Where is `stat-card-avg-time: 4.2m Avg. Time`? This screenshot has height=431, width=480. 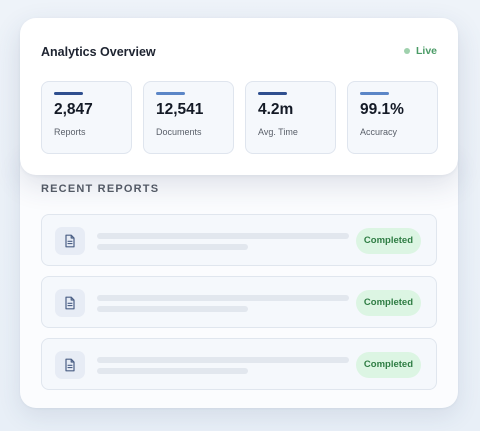
stat-card-avg-time: 4.2m Avg. Time is located at coordinates (290, 117).